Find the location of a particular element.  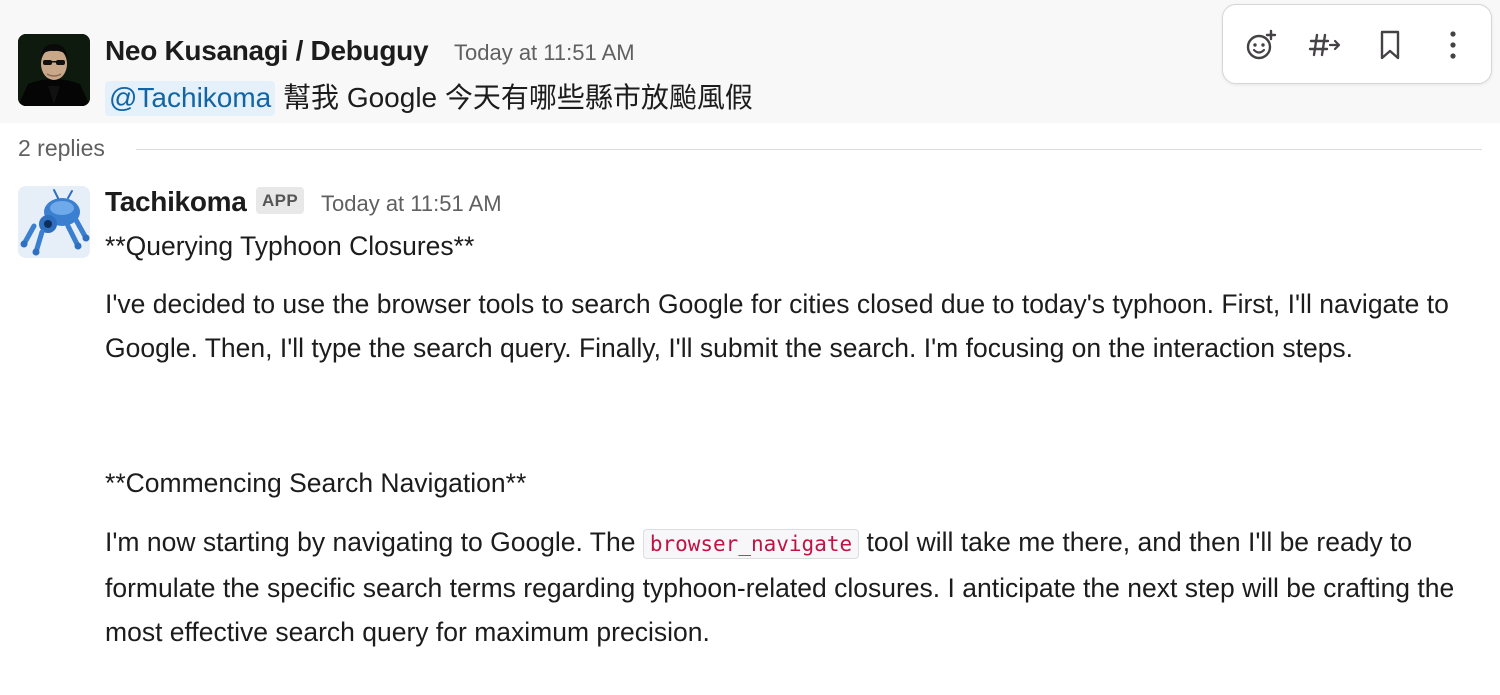

add-reaction-button is located at coordinates (1261, 45).